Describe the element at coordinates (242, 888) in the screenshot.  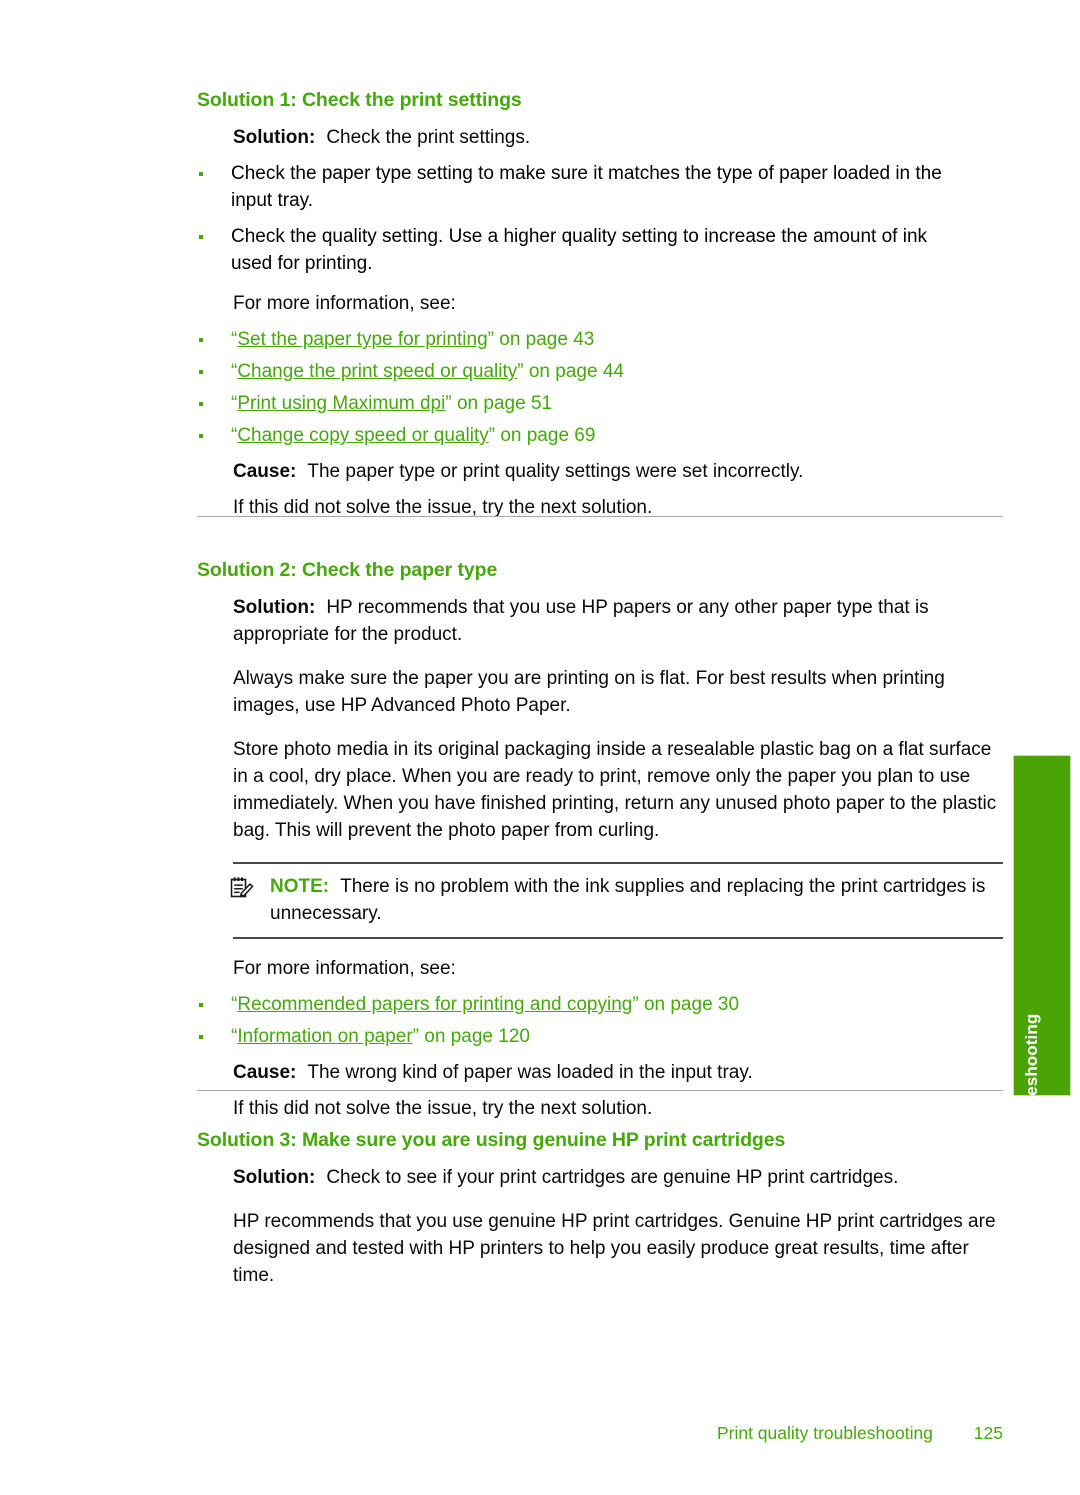
I see `notepad-pencil-icon` at that location.